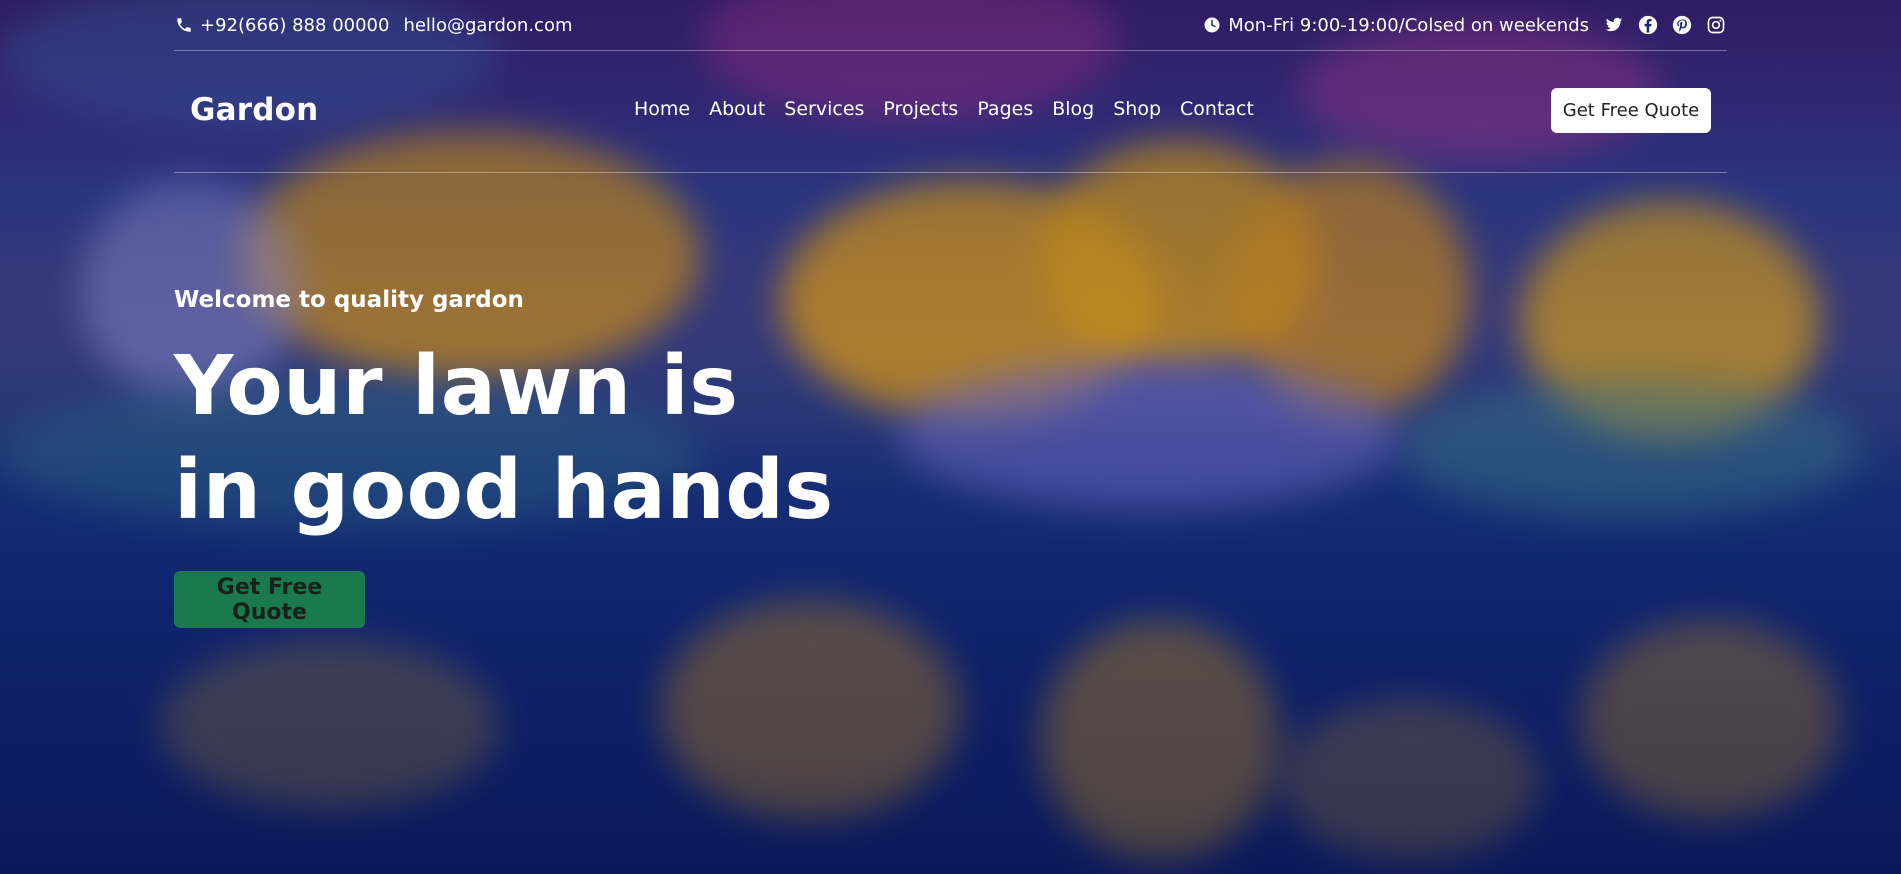  I want to click on phone-contact: +92(666) 888 00000, so click(281, 25).